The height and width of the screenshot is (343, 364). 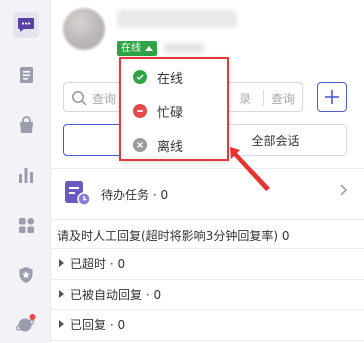 What do you see at coordinates (140, 77) in the screenshot?
I see `check-circle-icon` at bounding box center [140, 77].